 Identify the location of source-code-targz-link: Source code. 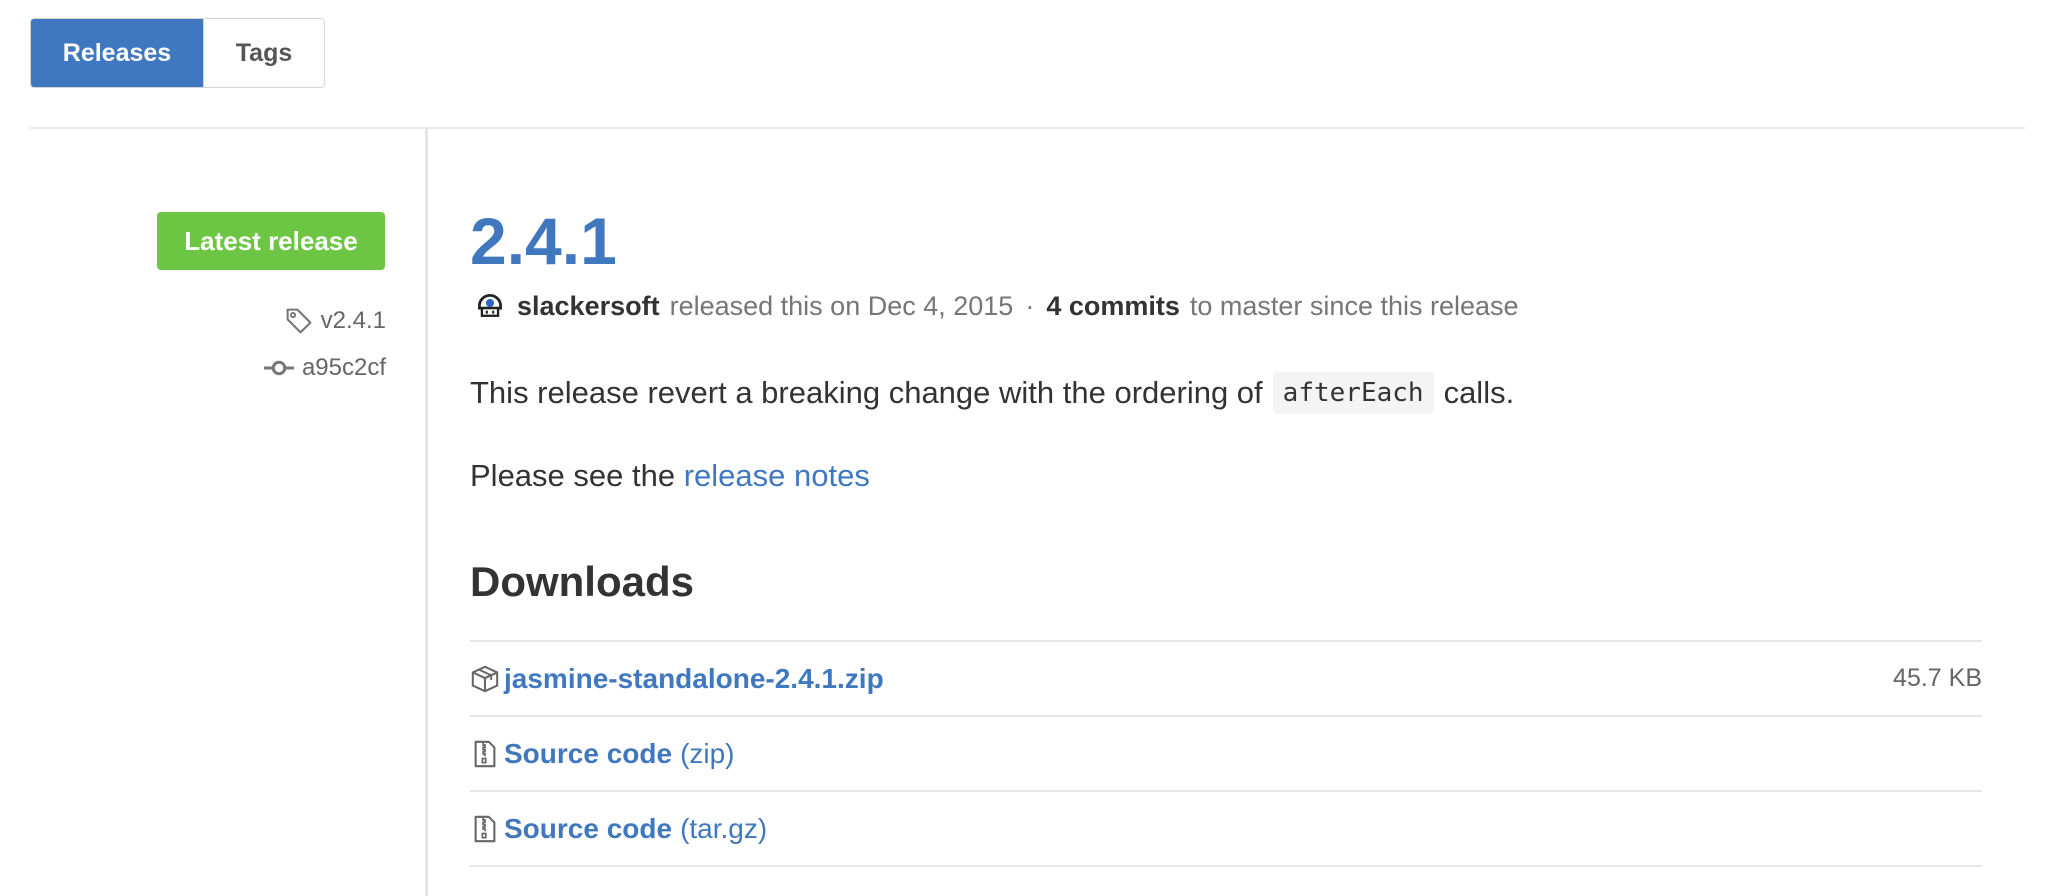
(588, 829).